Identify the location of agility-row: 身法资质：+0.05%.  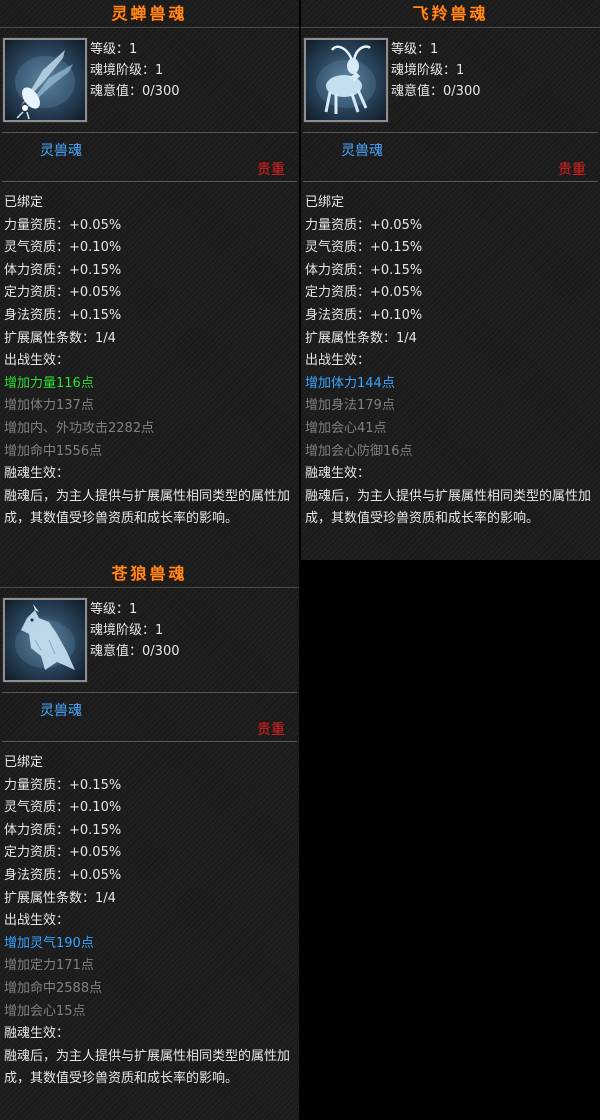
(151, 876).